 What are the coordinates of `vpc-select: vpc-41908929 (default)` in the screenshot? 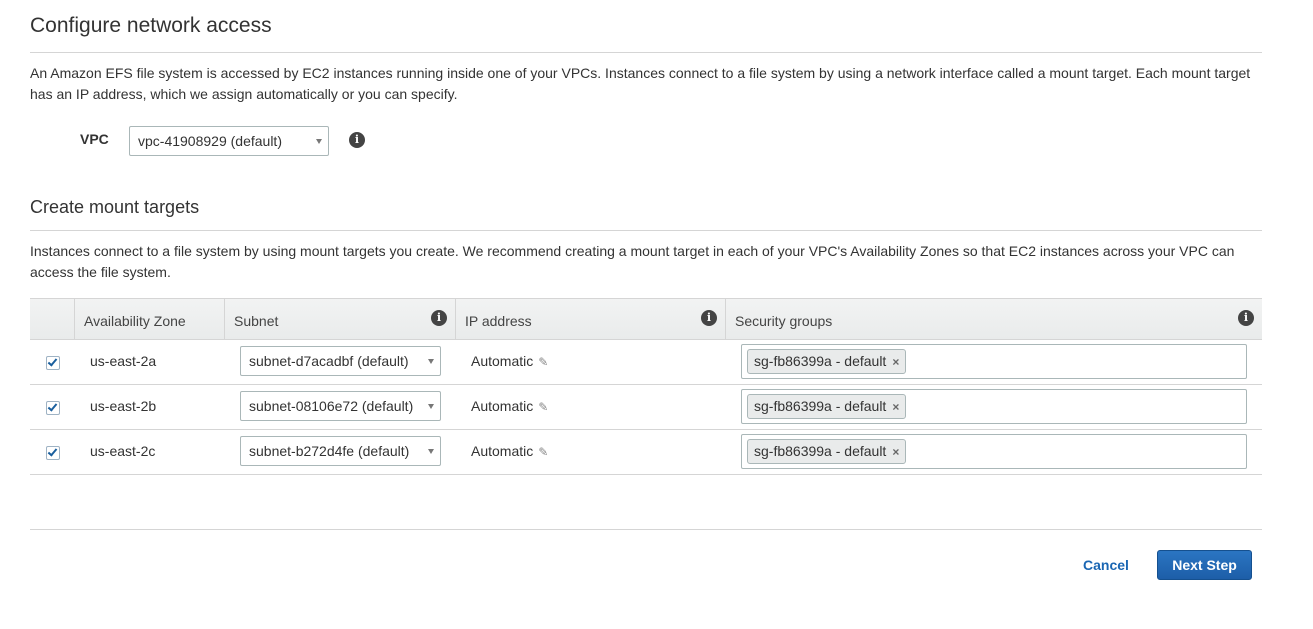 It's located at (229, 141).